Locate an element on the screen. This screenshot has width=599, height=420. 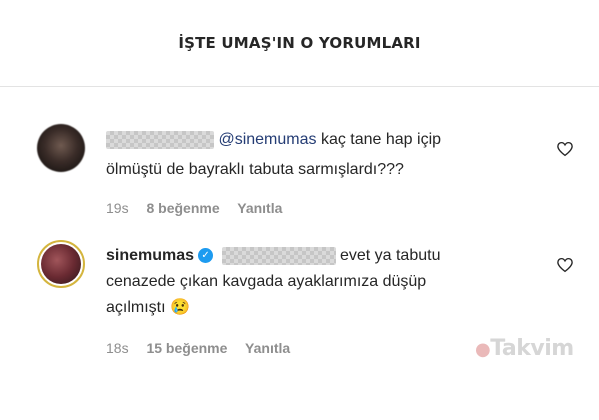
comment-text: evet ya tabutu is located at coordinates (388, 255).